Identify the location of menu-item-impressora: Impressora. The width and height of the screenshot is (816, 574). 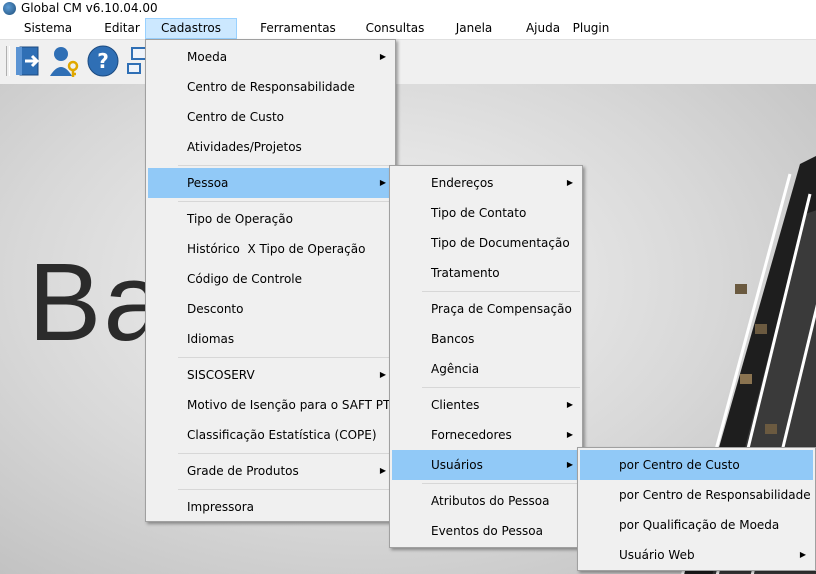
(270, 507).